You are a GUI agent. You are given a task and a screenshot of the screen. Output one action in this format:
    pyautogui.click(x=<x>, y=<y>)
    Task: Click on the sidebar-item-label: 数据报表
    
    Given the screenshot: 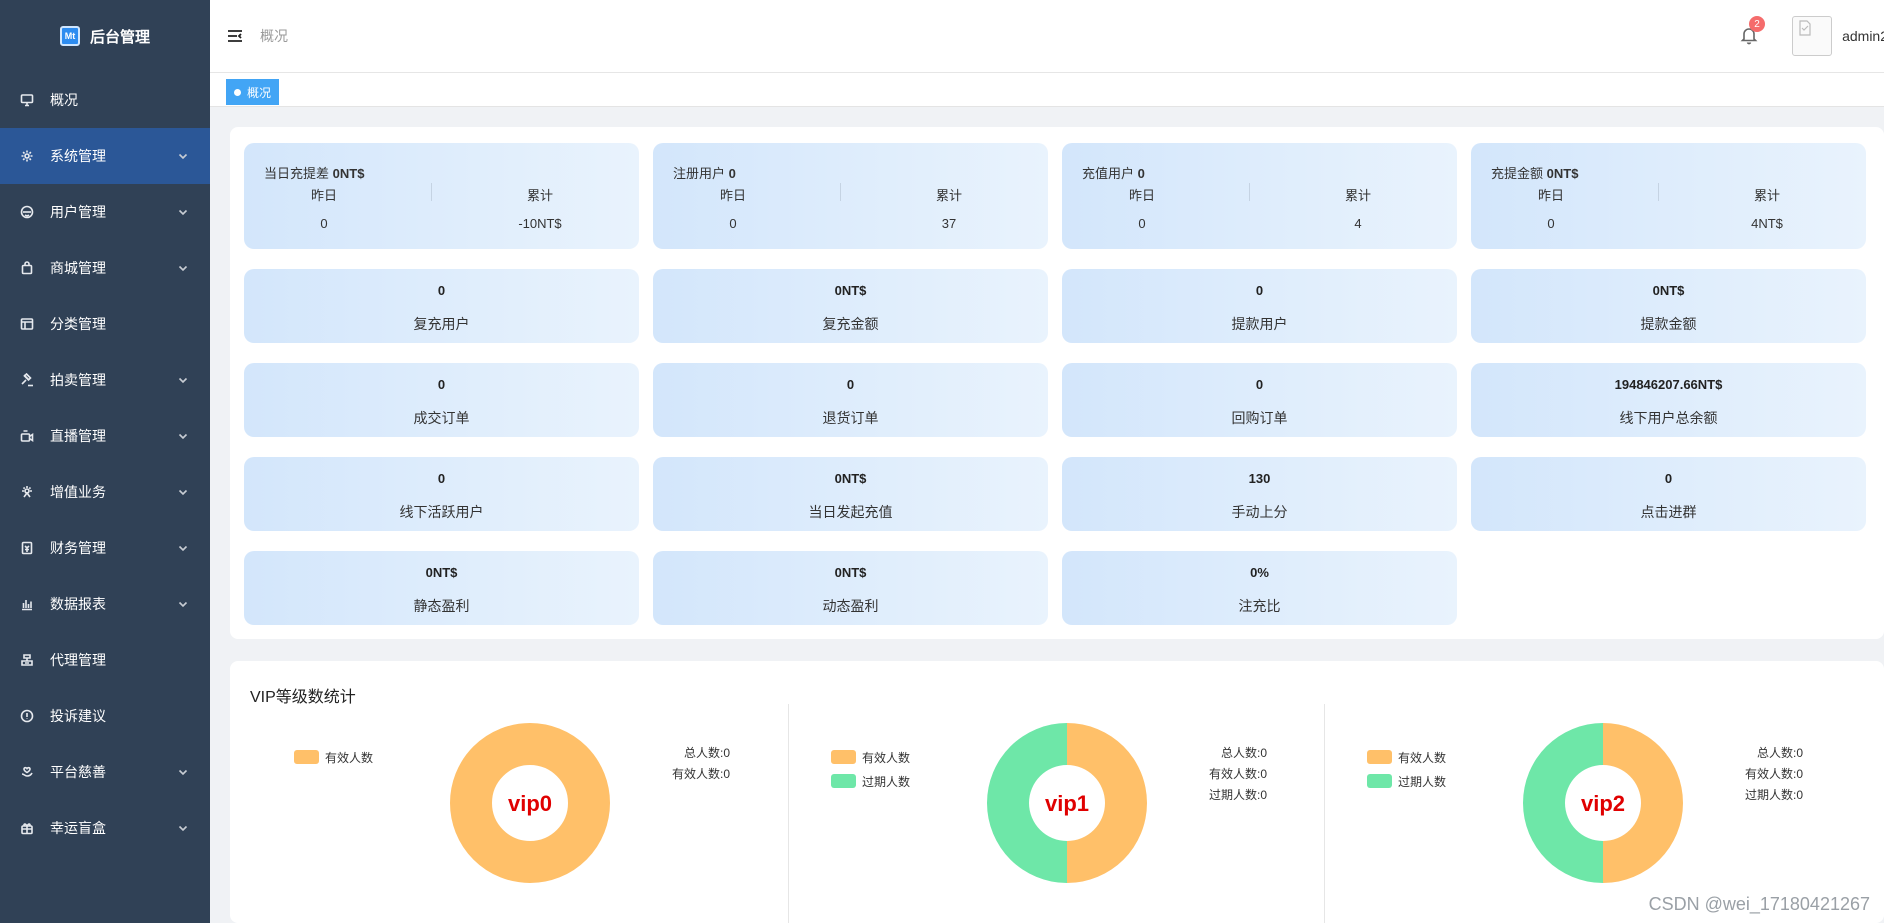 What is the action you would take?
    pyautogui.click(x=78, y=604)
    